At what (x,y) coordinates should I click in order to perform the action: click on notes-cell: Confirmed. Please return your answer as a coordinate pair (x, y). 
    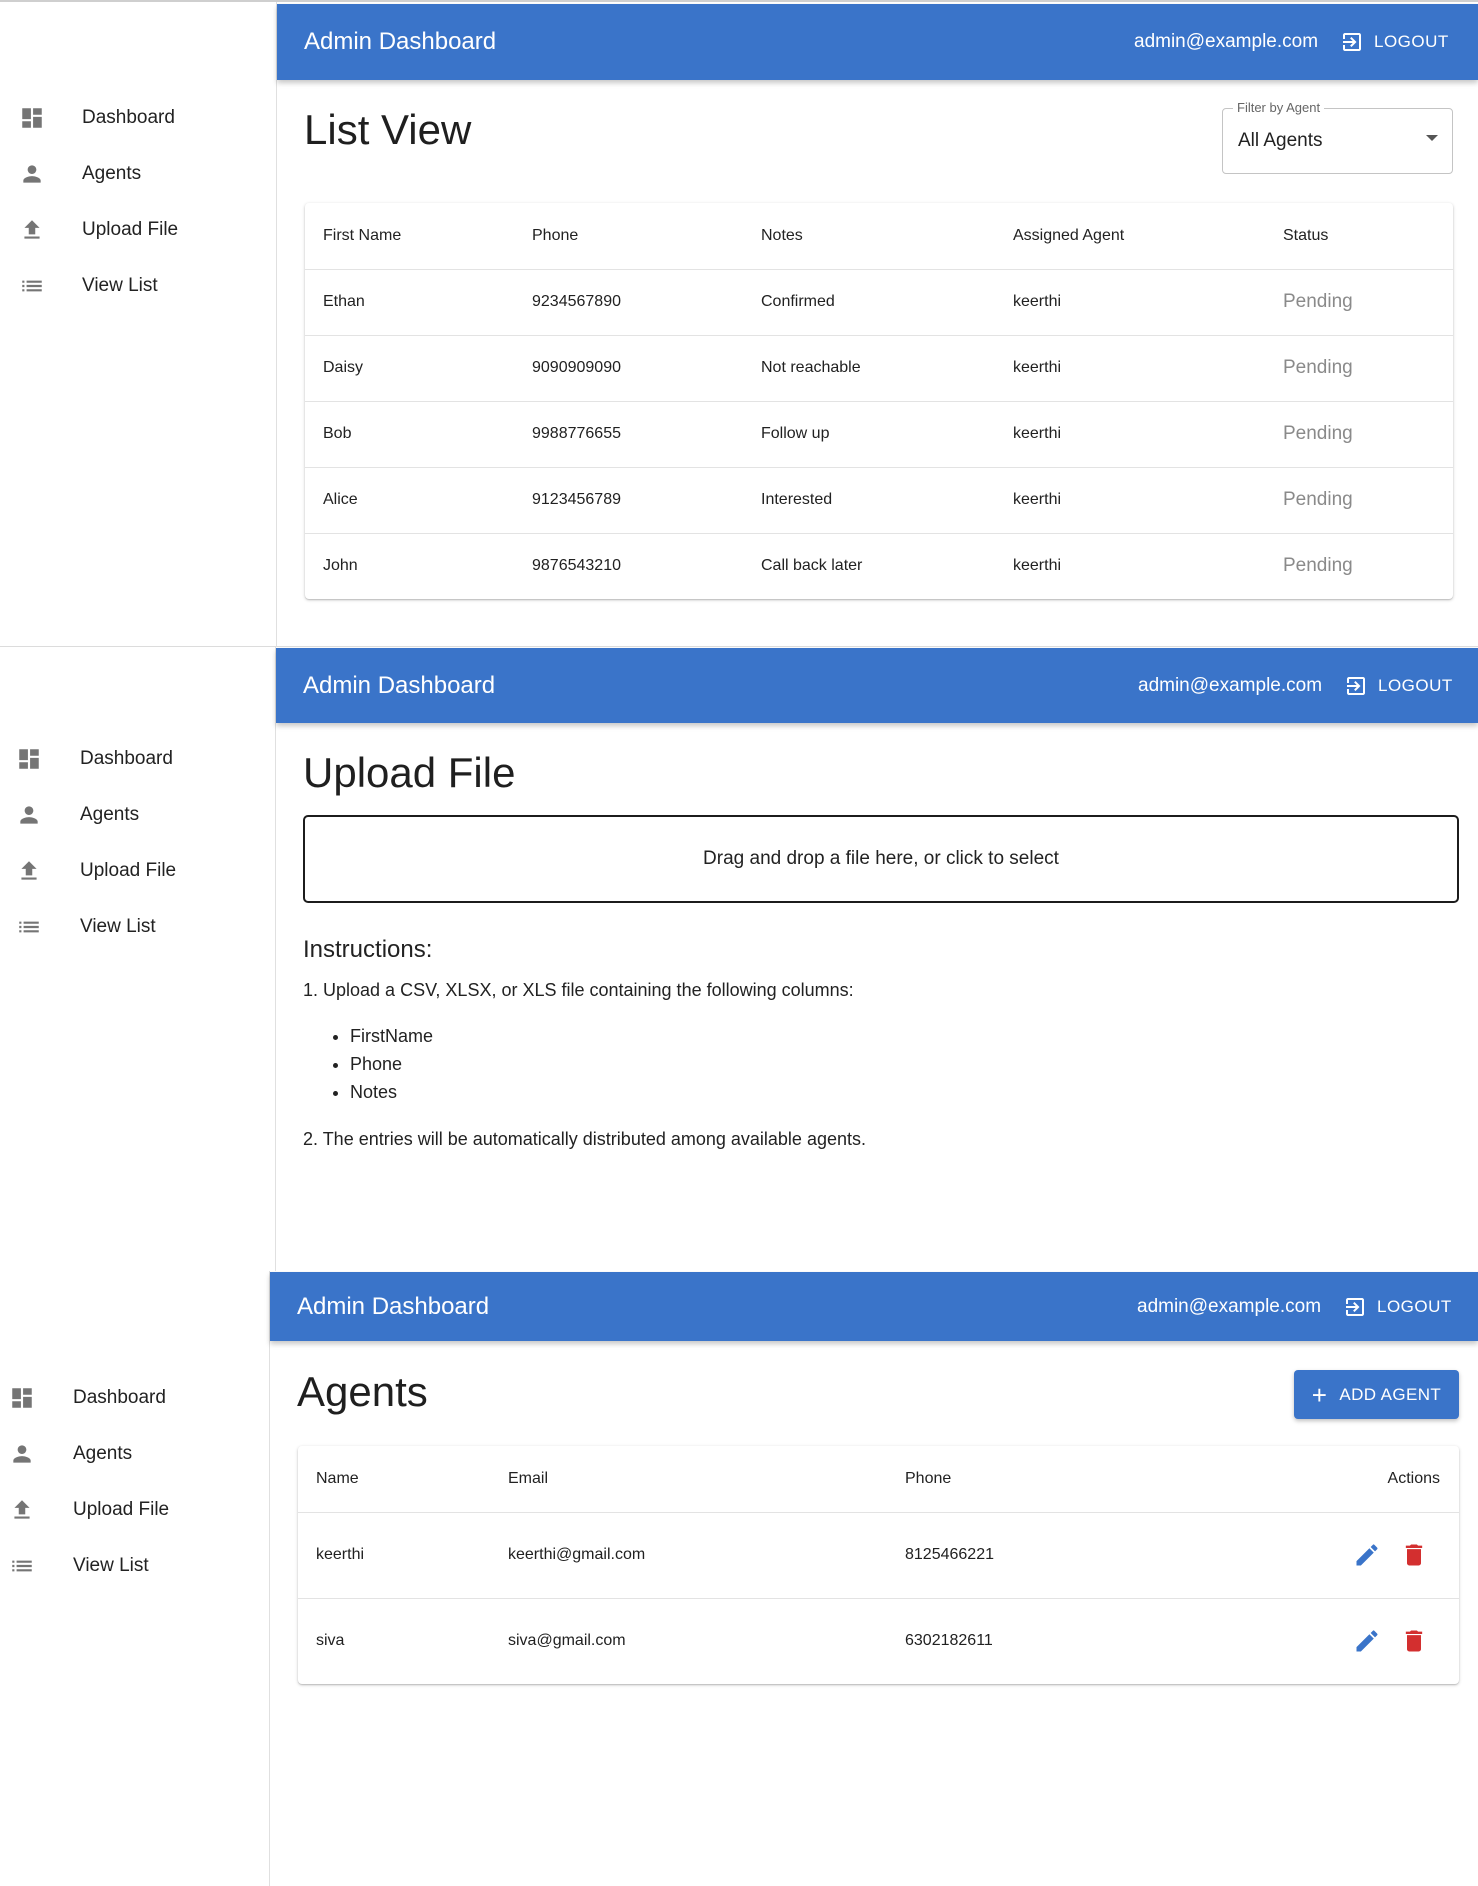
    Looking at the image, I should click on (798, 301).